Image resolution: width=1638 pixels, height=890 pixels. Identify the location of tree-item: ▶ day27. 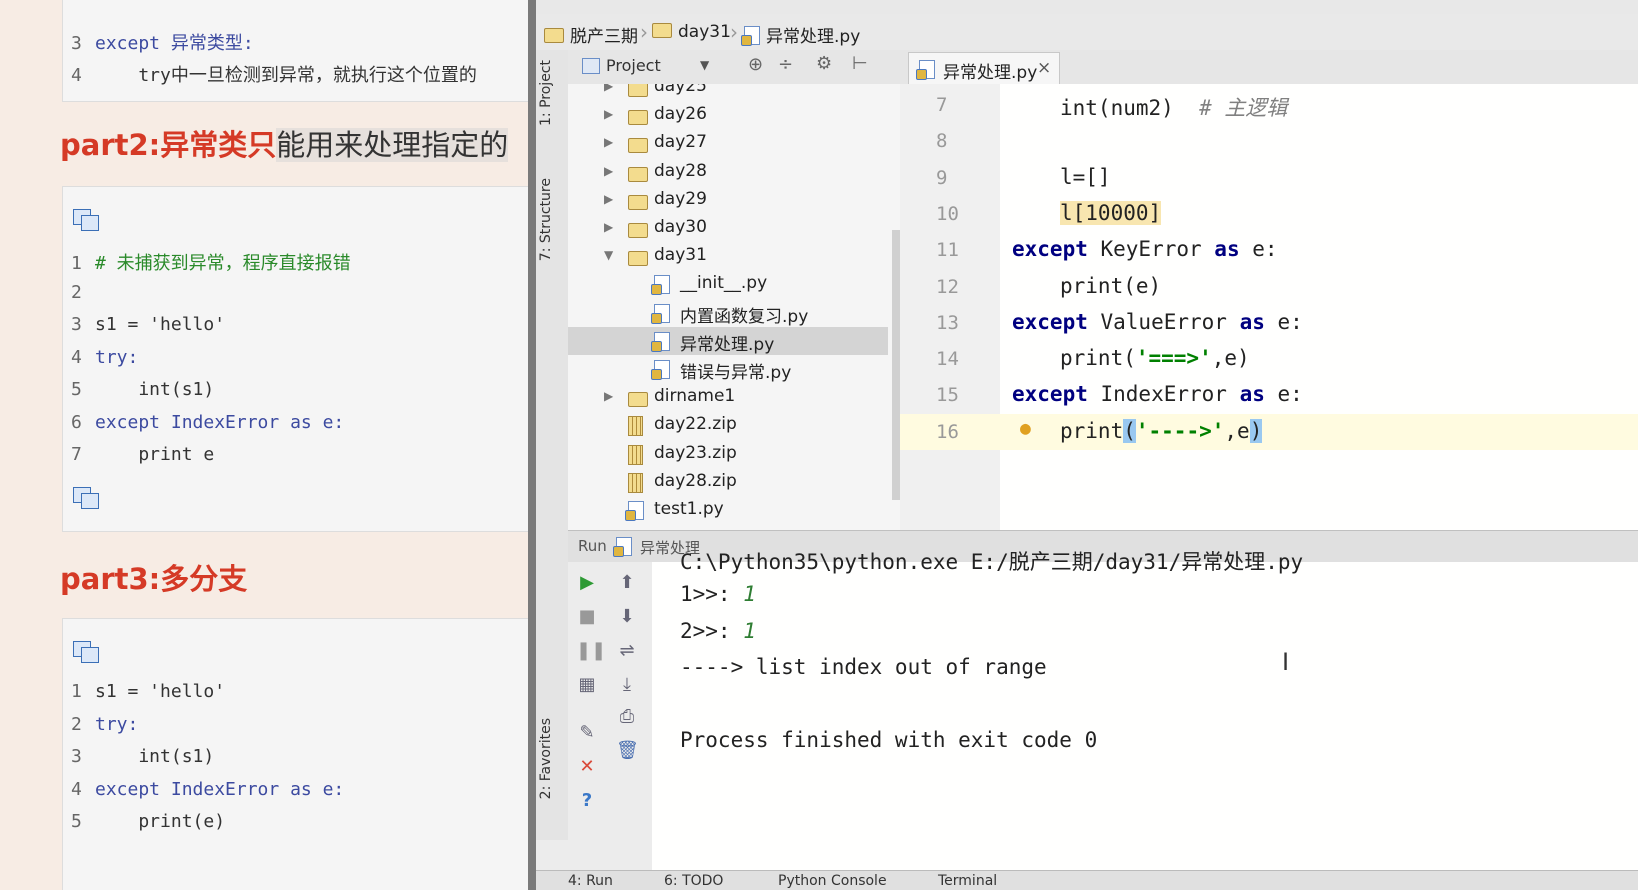
(728, 143).